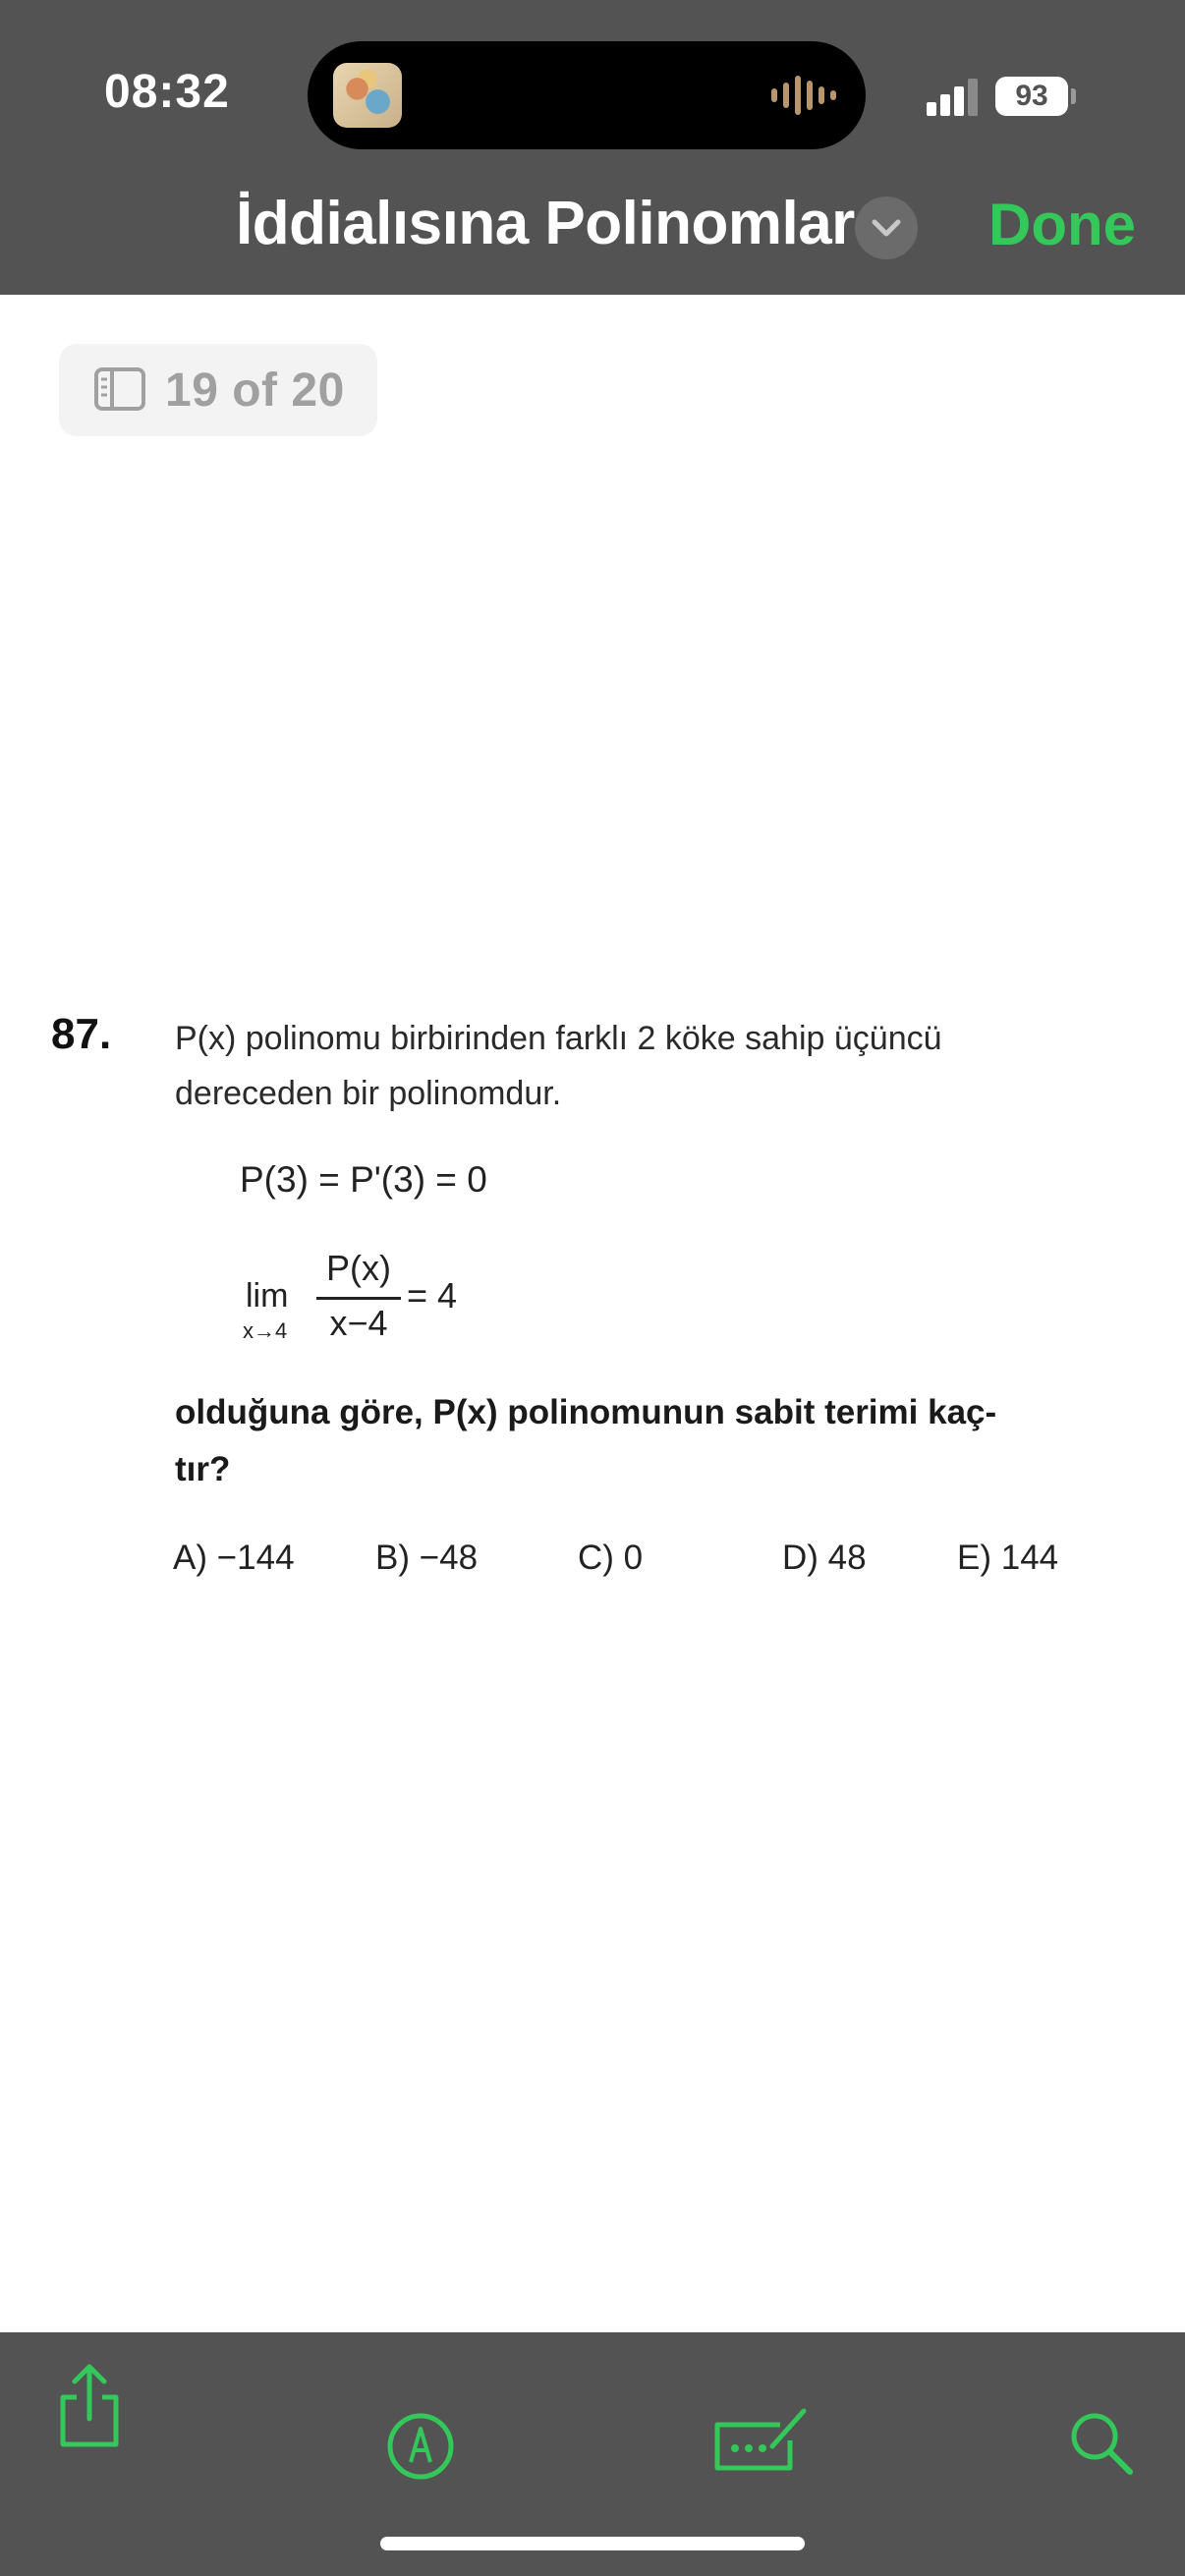 This screenshot has height=2576, width=1185. I want to click on markup-pen-icon, so click(421, 2446).